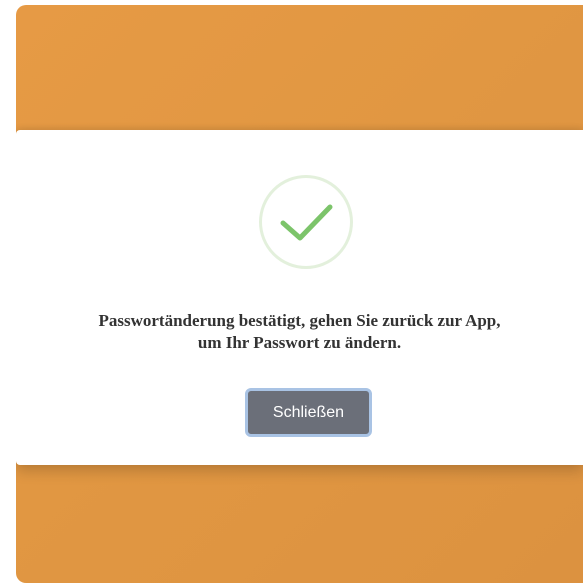 Image resolution: width=583 pixels, height=585 pixels. I want to click on close-button: Schließen, so click(308, 412).